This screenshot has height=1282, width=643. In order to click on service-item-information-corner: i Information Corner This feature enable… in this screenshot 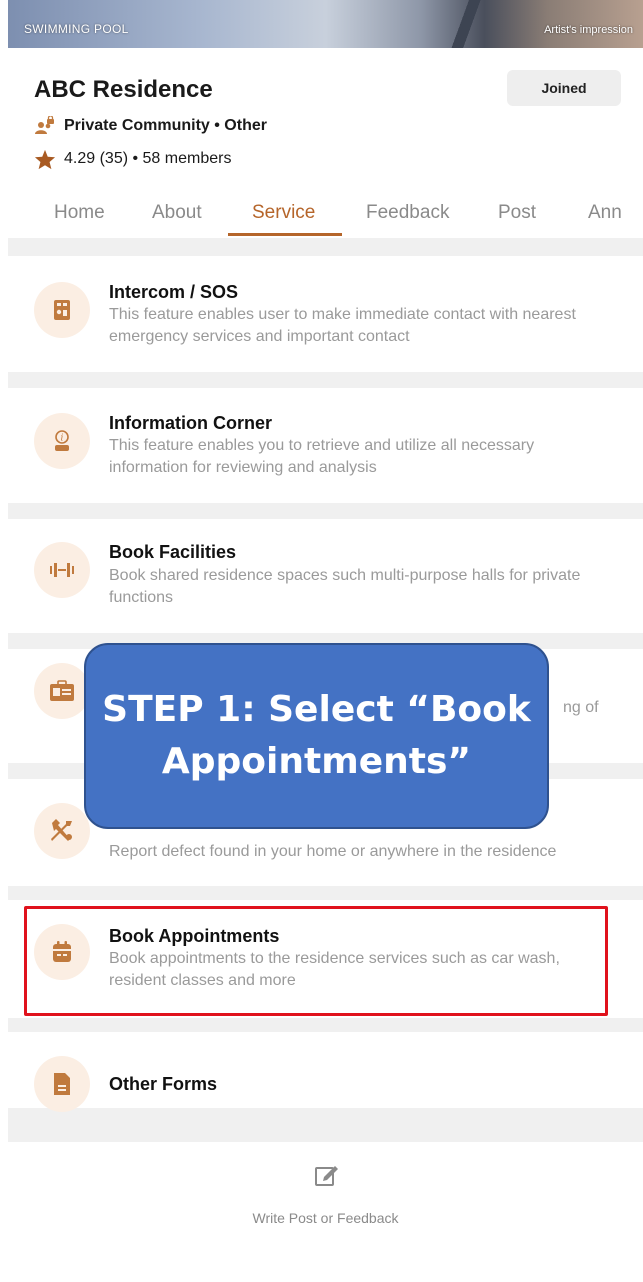, I will do `click(325, 445)`.